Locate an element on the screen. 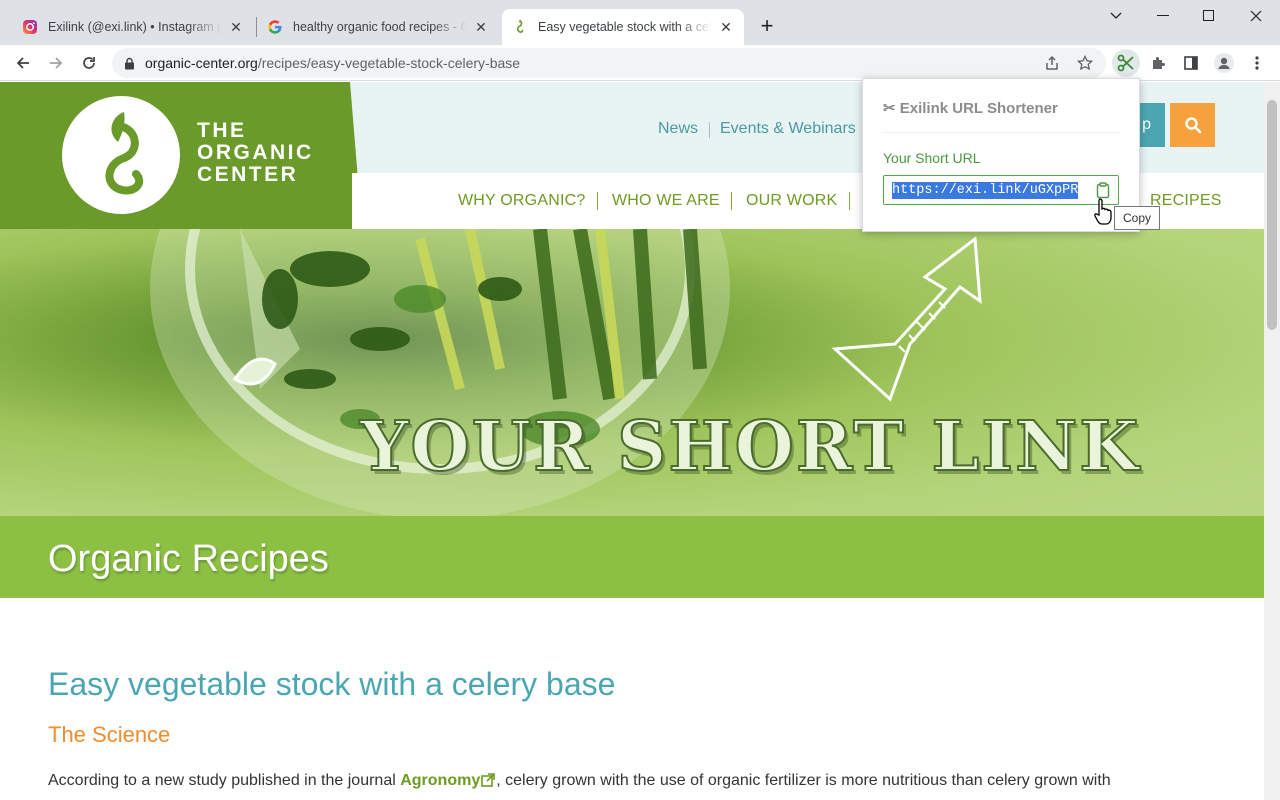 The image size is (1280, 800). minimize-icon is located at coordinates (1163, 16).